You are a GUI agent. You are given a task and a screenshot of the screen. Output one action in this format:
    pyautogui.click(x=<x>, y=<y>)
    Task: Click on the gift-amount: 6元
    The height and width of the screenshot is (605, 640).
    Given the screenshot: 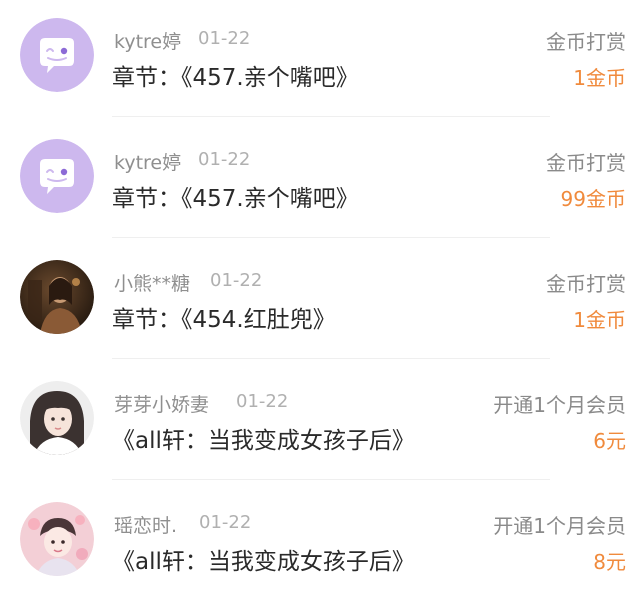 What is the action you would take?
    pyautogui.click(x=609, y=441)
    